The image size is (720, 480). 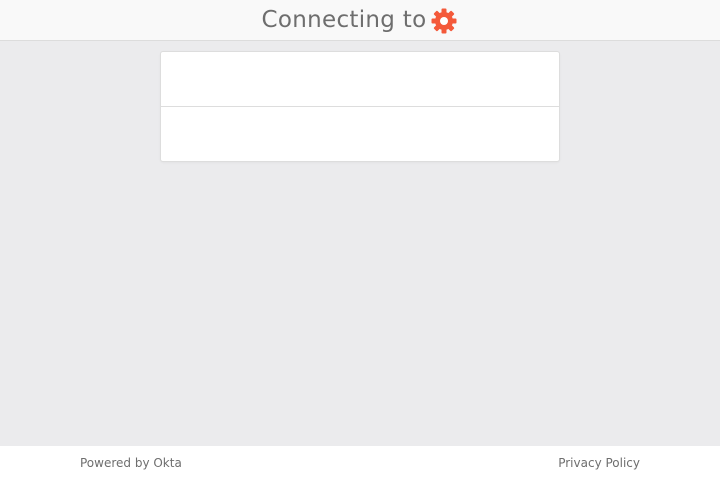 I want to click on privacy-policy-link: Privacy Policy, so click(x=599, y=463).